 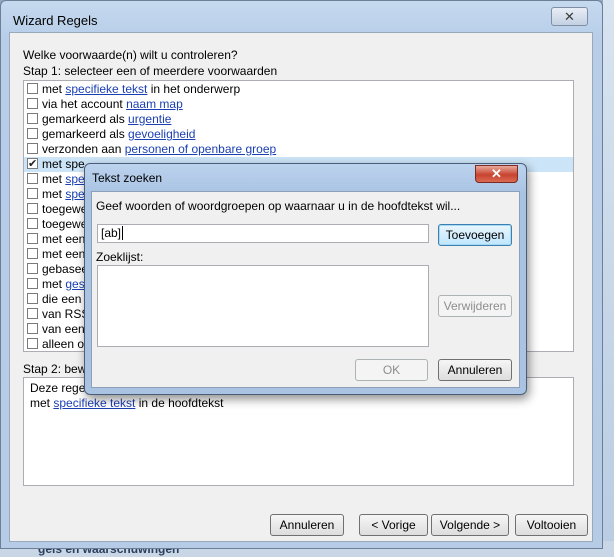 I want to click on condition-text: via het account naam map, so click(x=112, y=104).